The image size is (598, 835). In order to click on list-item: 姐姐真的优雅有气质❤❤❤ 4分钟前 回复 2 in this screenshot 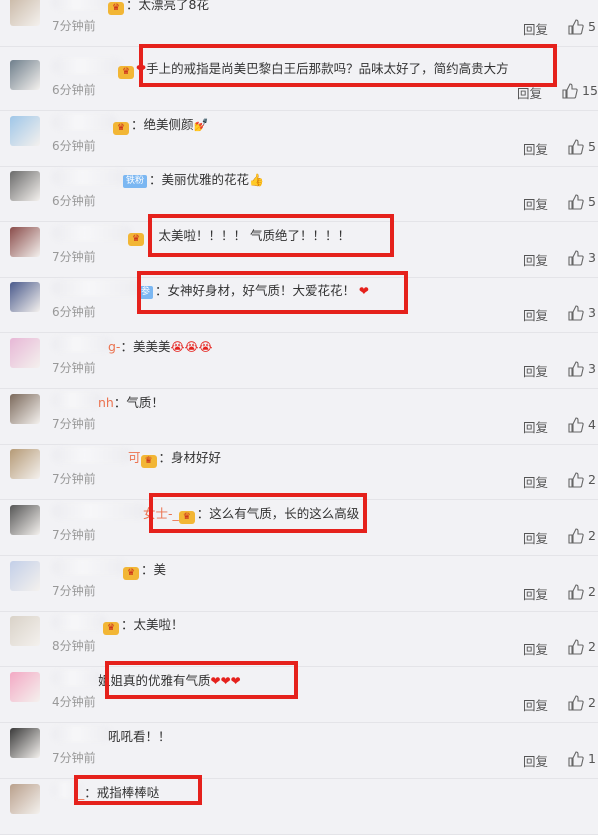, I will do `click(299, 695)`.